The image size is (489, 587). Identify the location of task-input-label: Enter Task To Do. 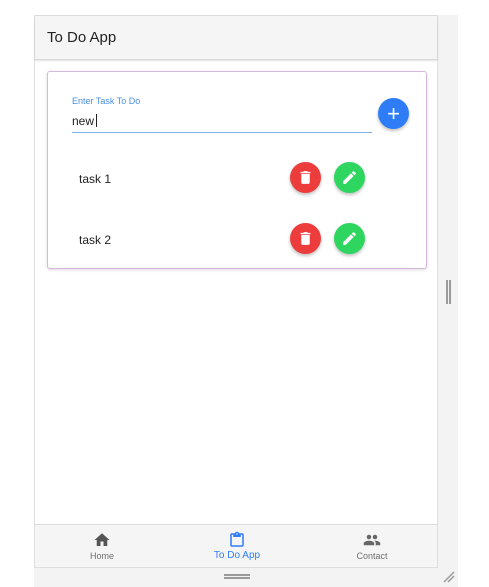
(106, 101).